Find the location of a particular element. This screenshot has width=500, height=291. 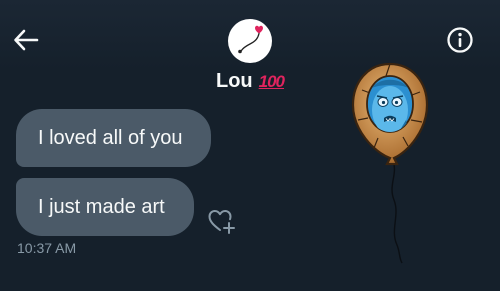

message-text: I loved all of you is located at coordinates (110, 137).